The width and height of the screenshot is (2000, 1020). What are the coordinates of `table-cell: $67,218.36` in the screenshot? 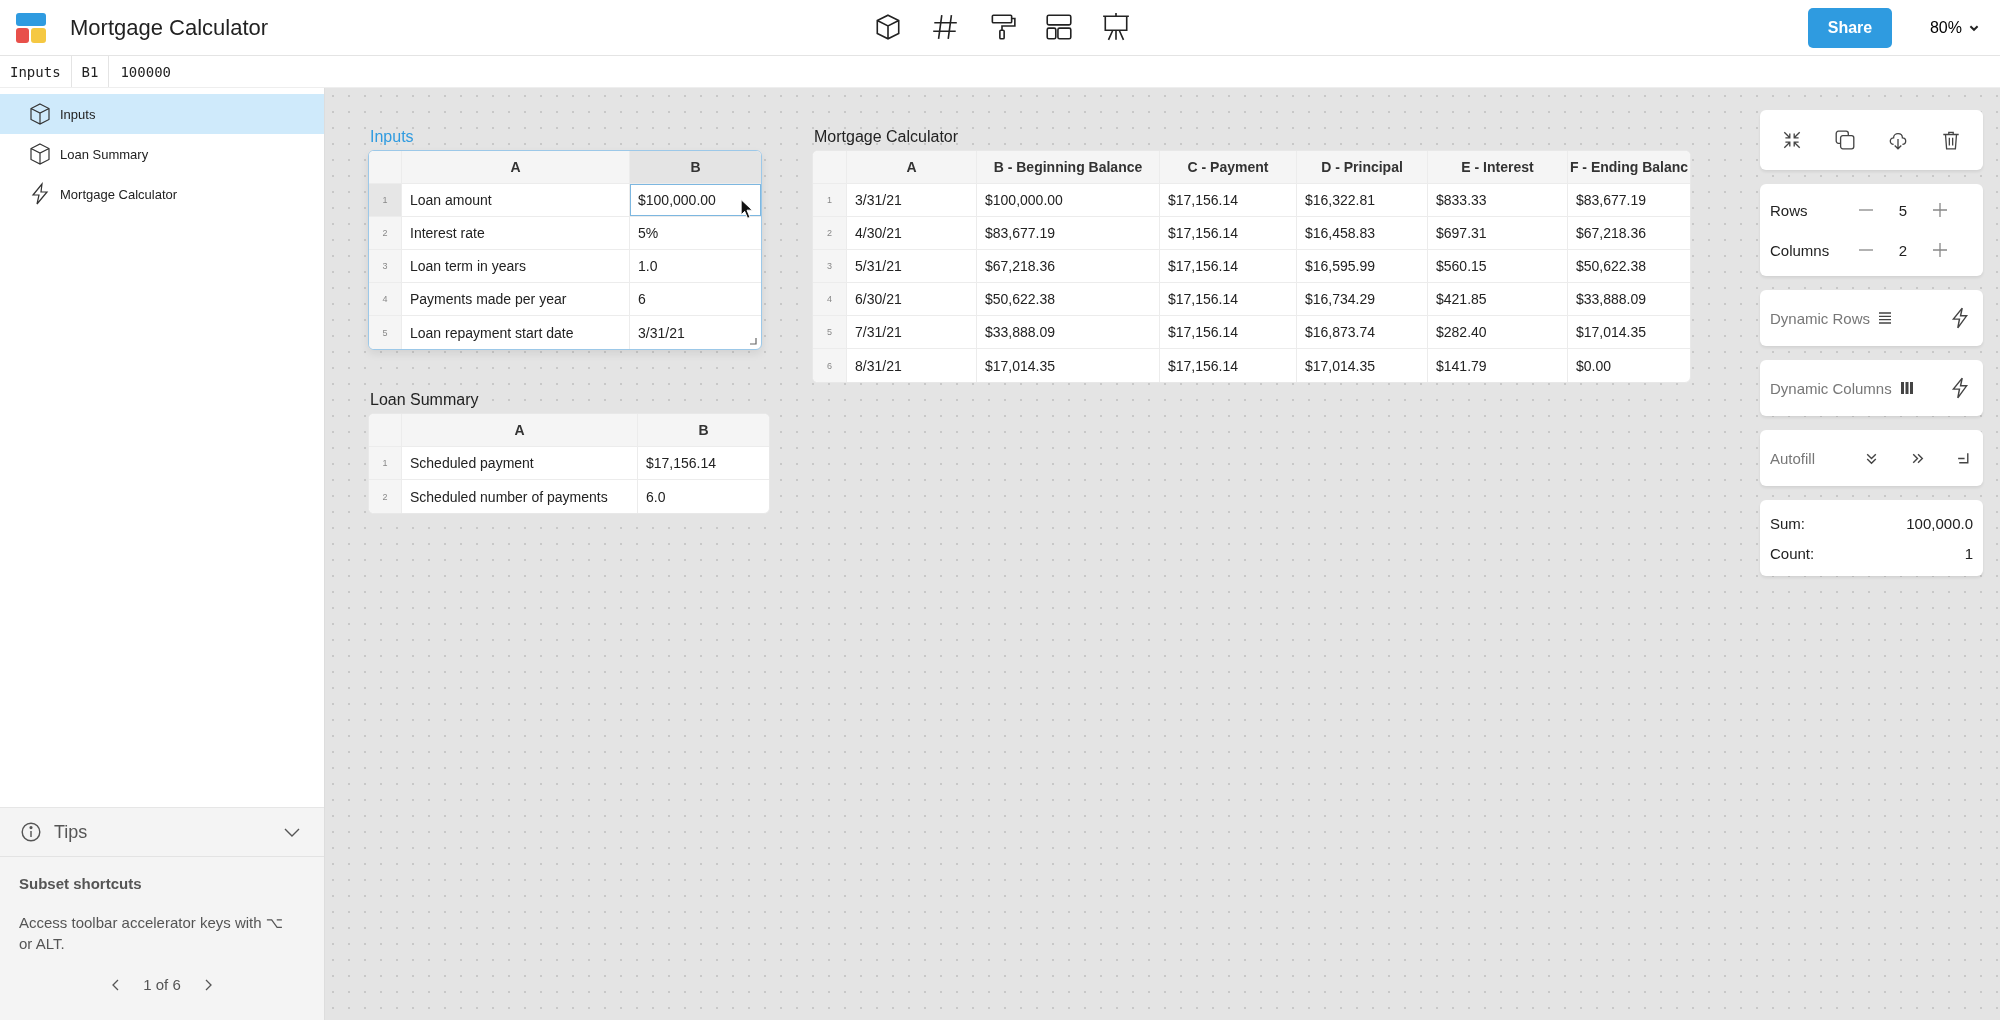 It's located at (1068, 266).